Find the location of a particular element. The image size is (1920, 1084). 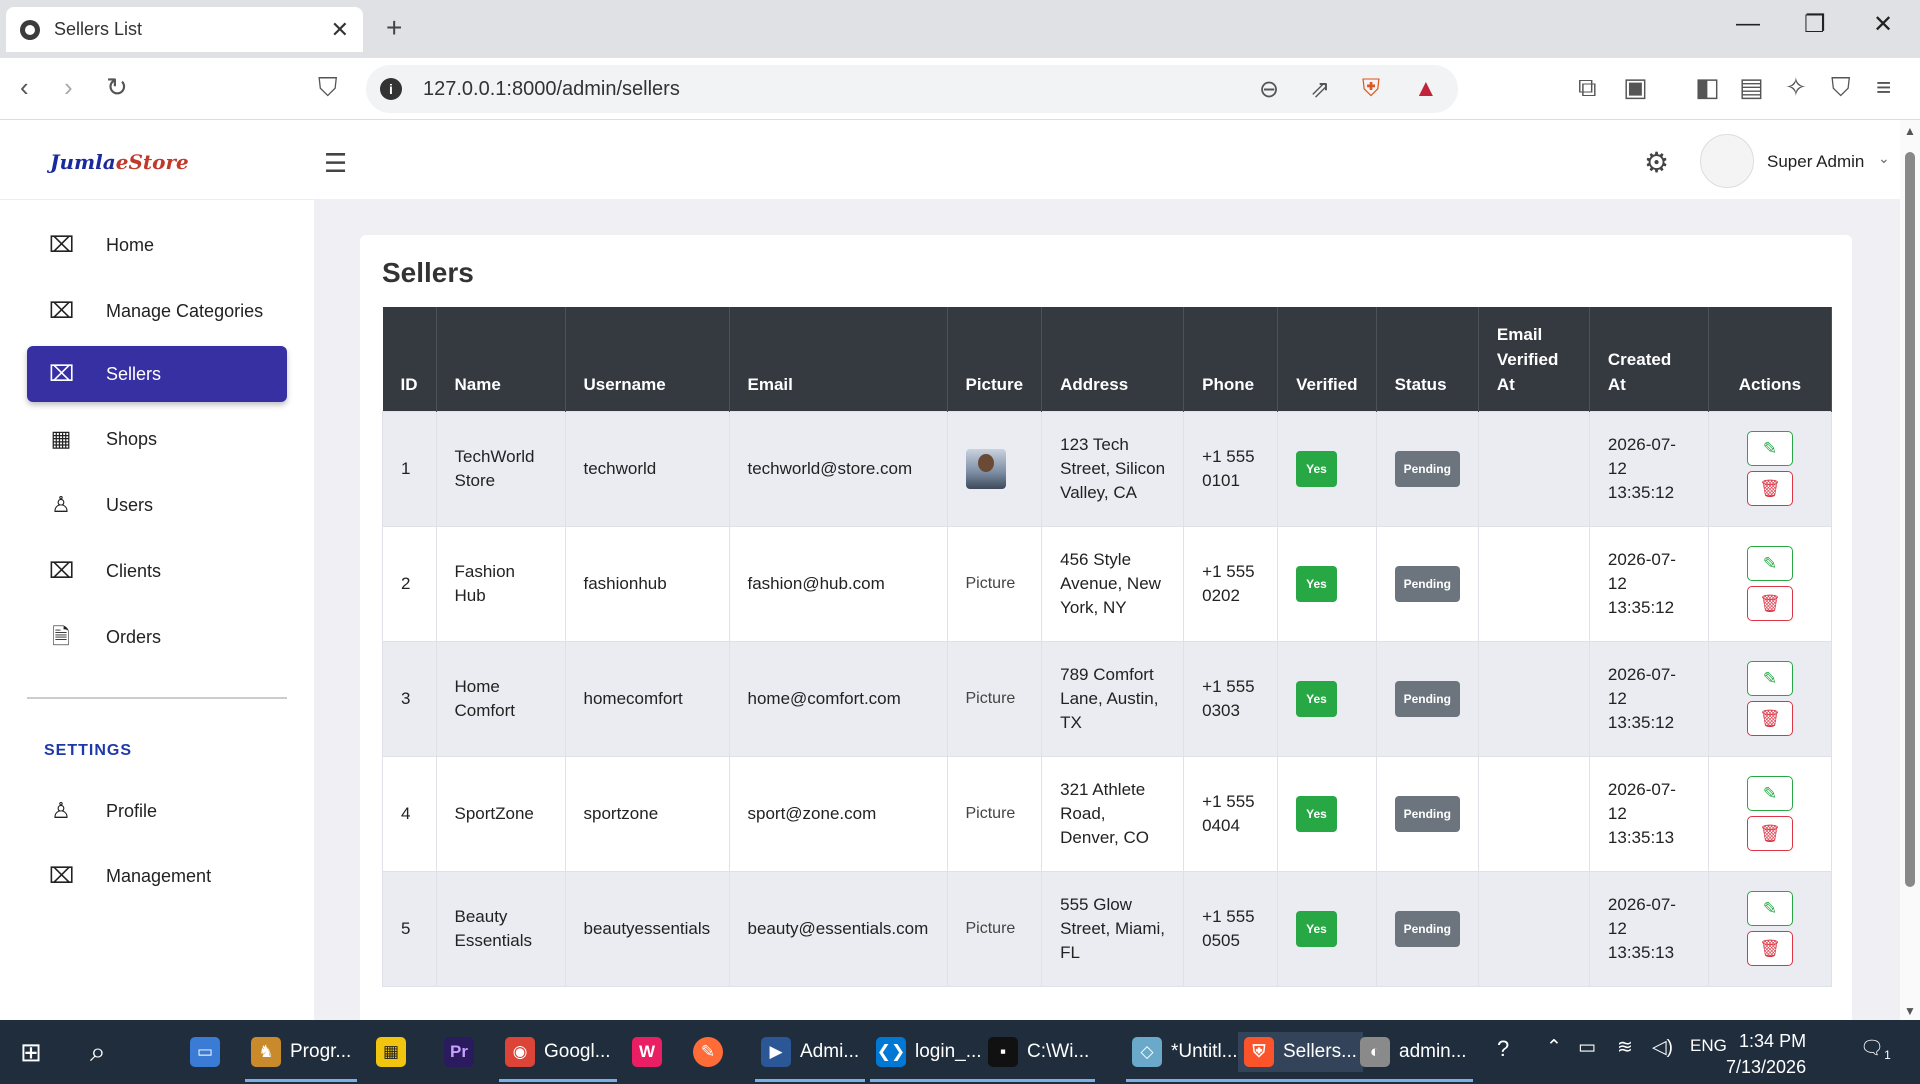

back-icon: ‹ is located at coordinates (24, 87).